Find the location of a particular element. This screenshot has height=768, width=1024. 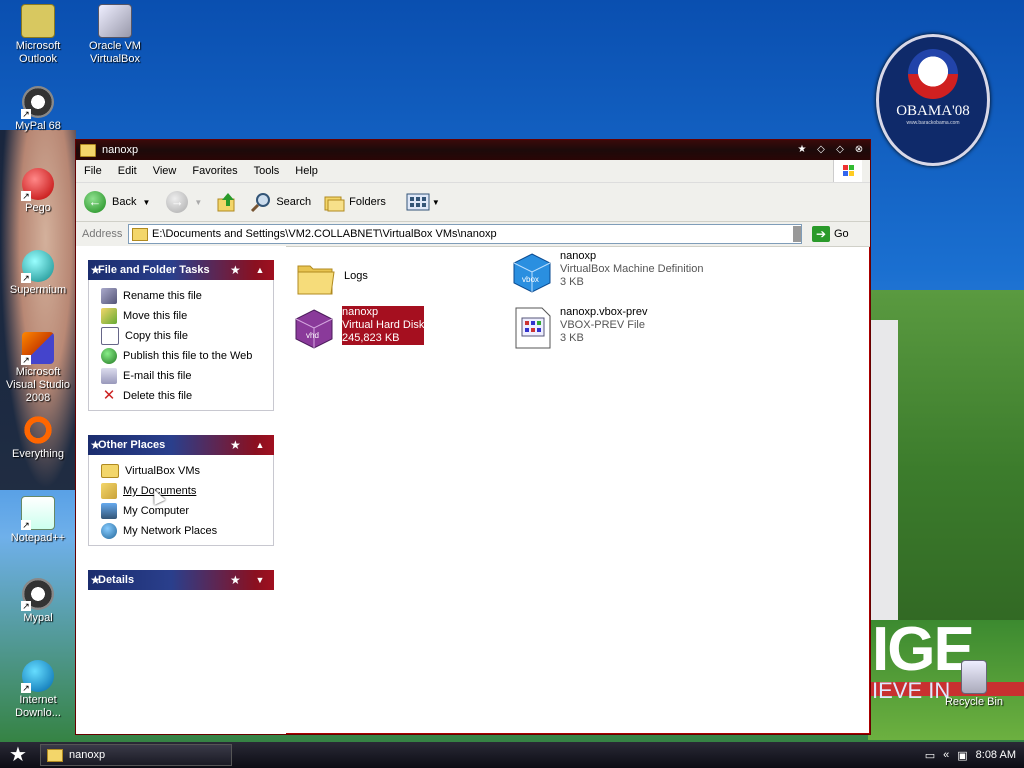

desktop-icon-label: Supermium is located at coordinates (38, 290).